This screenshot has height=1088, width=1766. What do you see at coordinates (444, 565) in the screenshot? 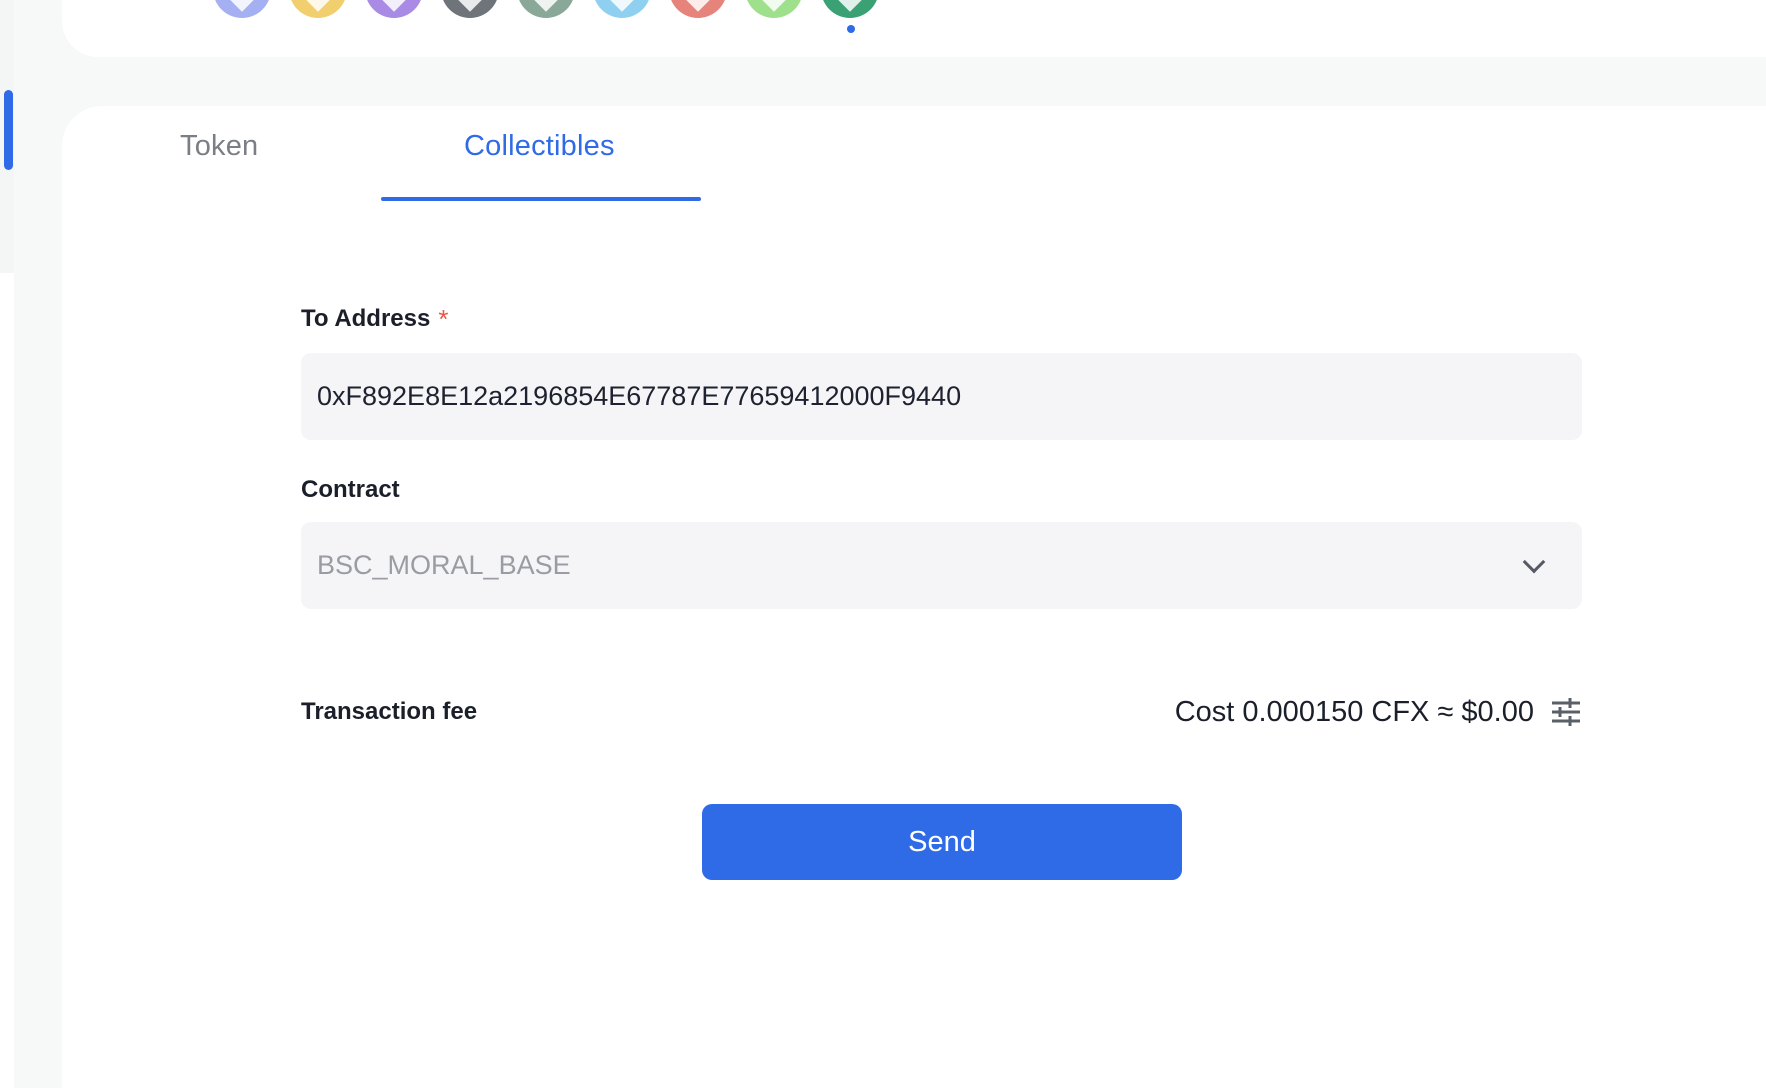
I see `contract-selected-value: BSC_MORAL_BASE` at bounding box center [444, 565].